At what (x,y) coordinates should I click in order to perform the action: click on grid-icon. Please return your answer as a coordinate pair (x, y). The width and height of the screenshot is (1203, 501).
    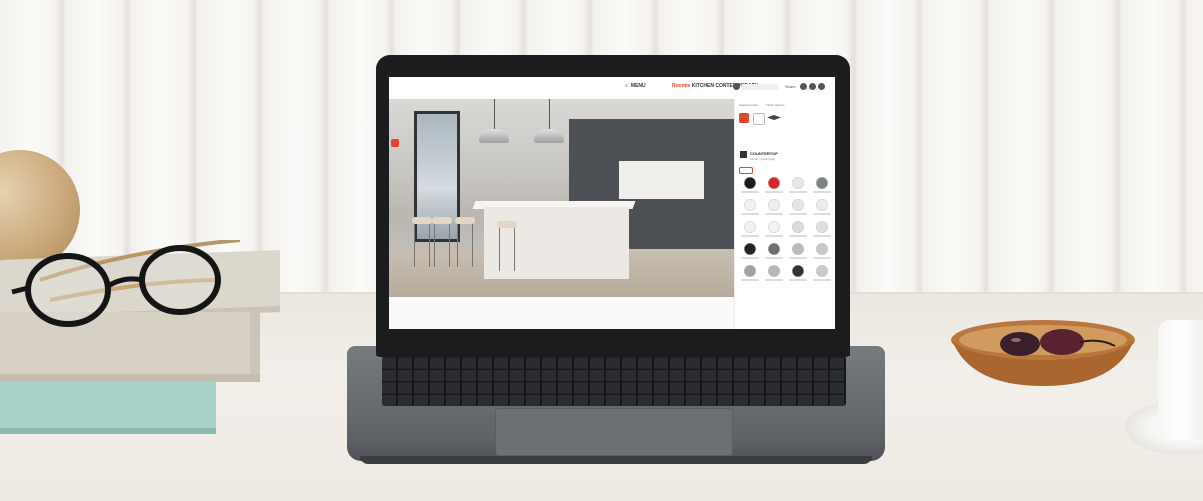
    Looking at the image, I should click on (759, 119).